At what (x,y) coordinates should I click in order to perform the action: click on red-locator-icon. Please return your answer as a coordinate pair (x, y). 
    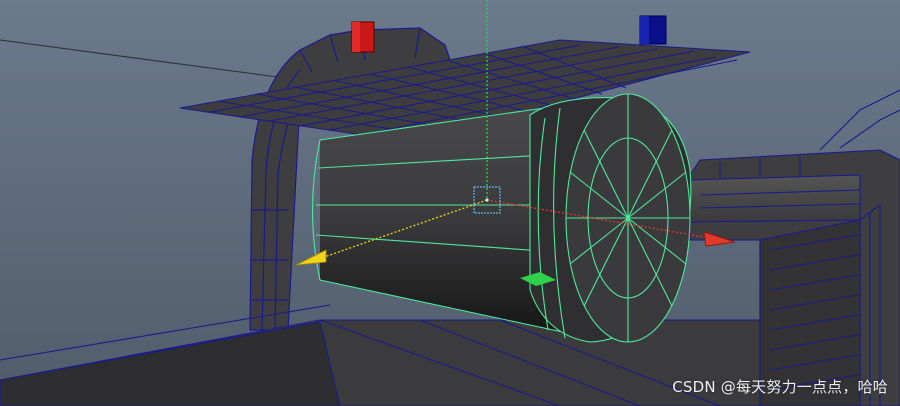
    Looking at the image, I should click on (363, 37).